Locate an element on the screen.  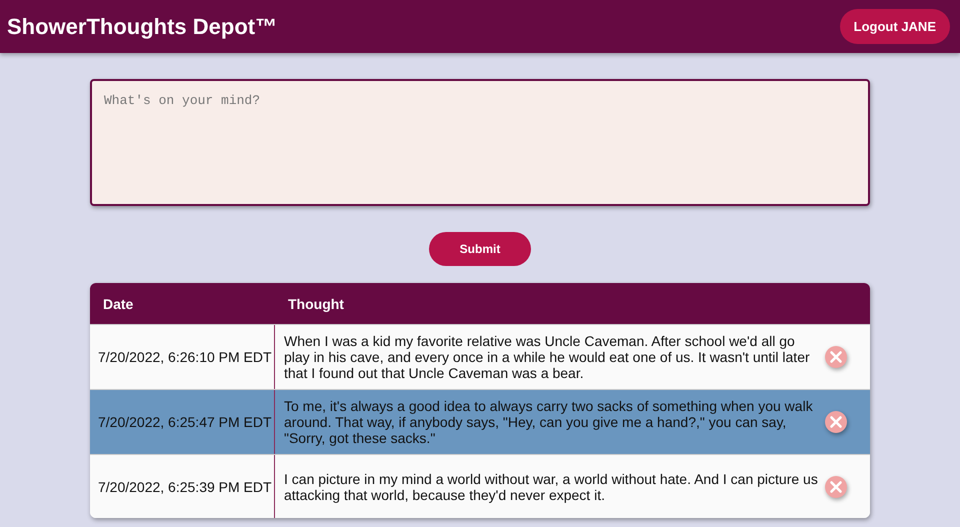
thought-row: 7/20/2022, 6:25:39 PM EDT I can picture in my mind a world without war, a world without hate. And I can picture us attacking that world, because they'd never expect it. is located at coordinates (480, 486).